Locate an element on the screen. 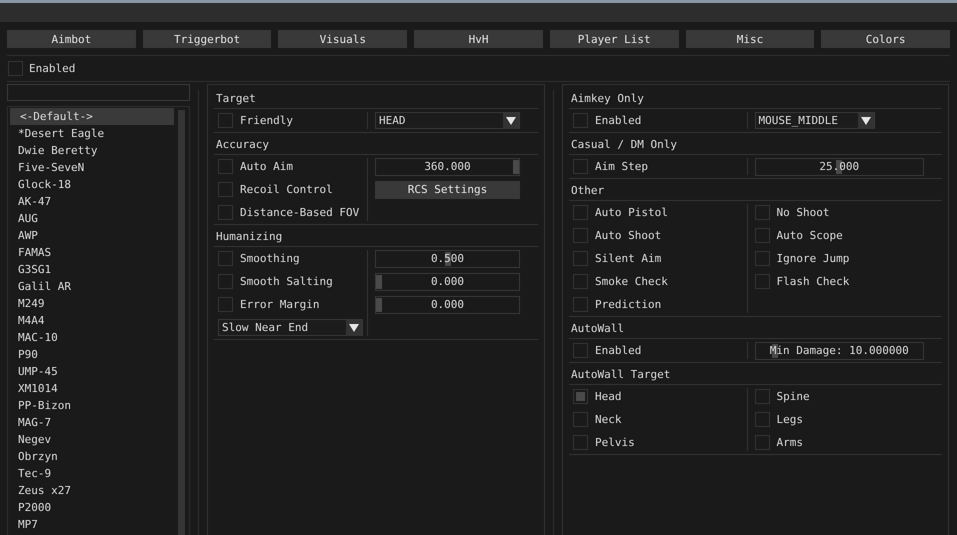 This screenshot has width=957, height=535. weapon-list-item: Obrzyn is located at coordinates (92, 456).